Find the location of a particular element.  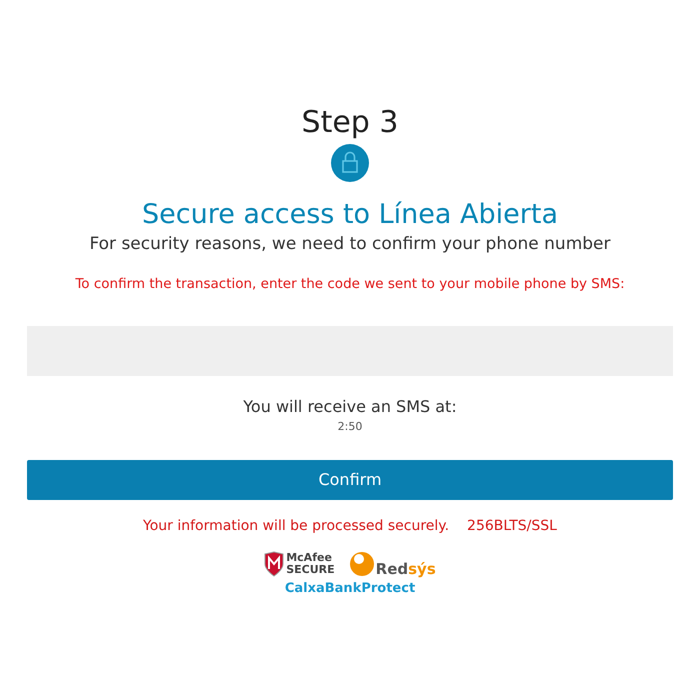

receive-label: You will receive an SMS at: is located at coordinates (350, 407).